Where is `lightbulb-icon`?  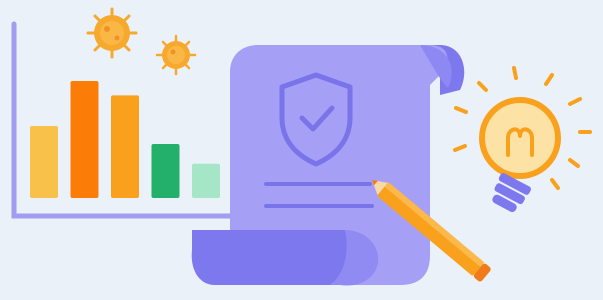 lightbulb-icon is located at coordinates (522, 139).